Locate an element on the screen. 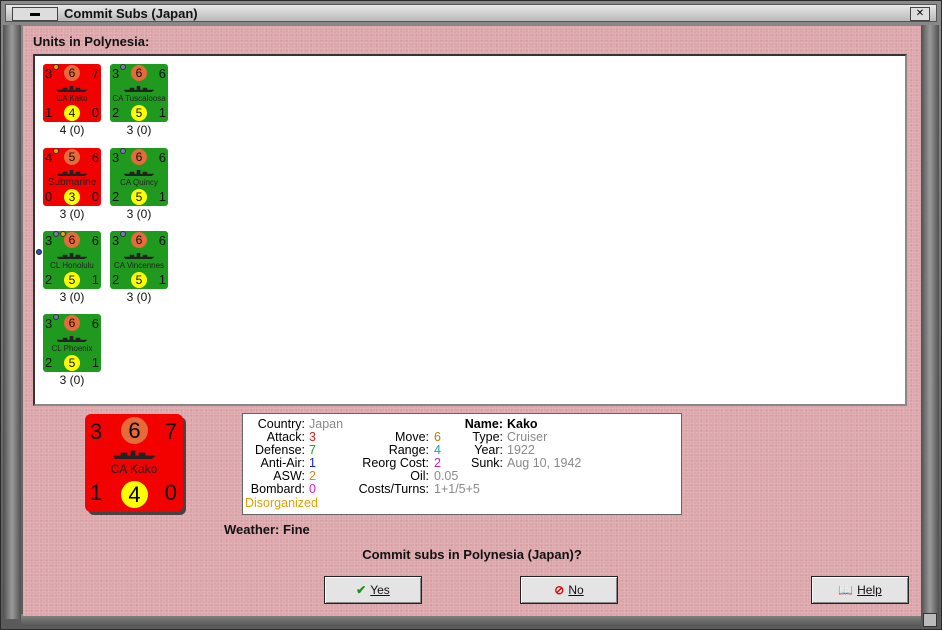 The width and height of the screenshot is (942, 630). unit-name: CA Vincennes is located at coordinates (139, 265).